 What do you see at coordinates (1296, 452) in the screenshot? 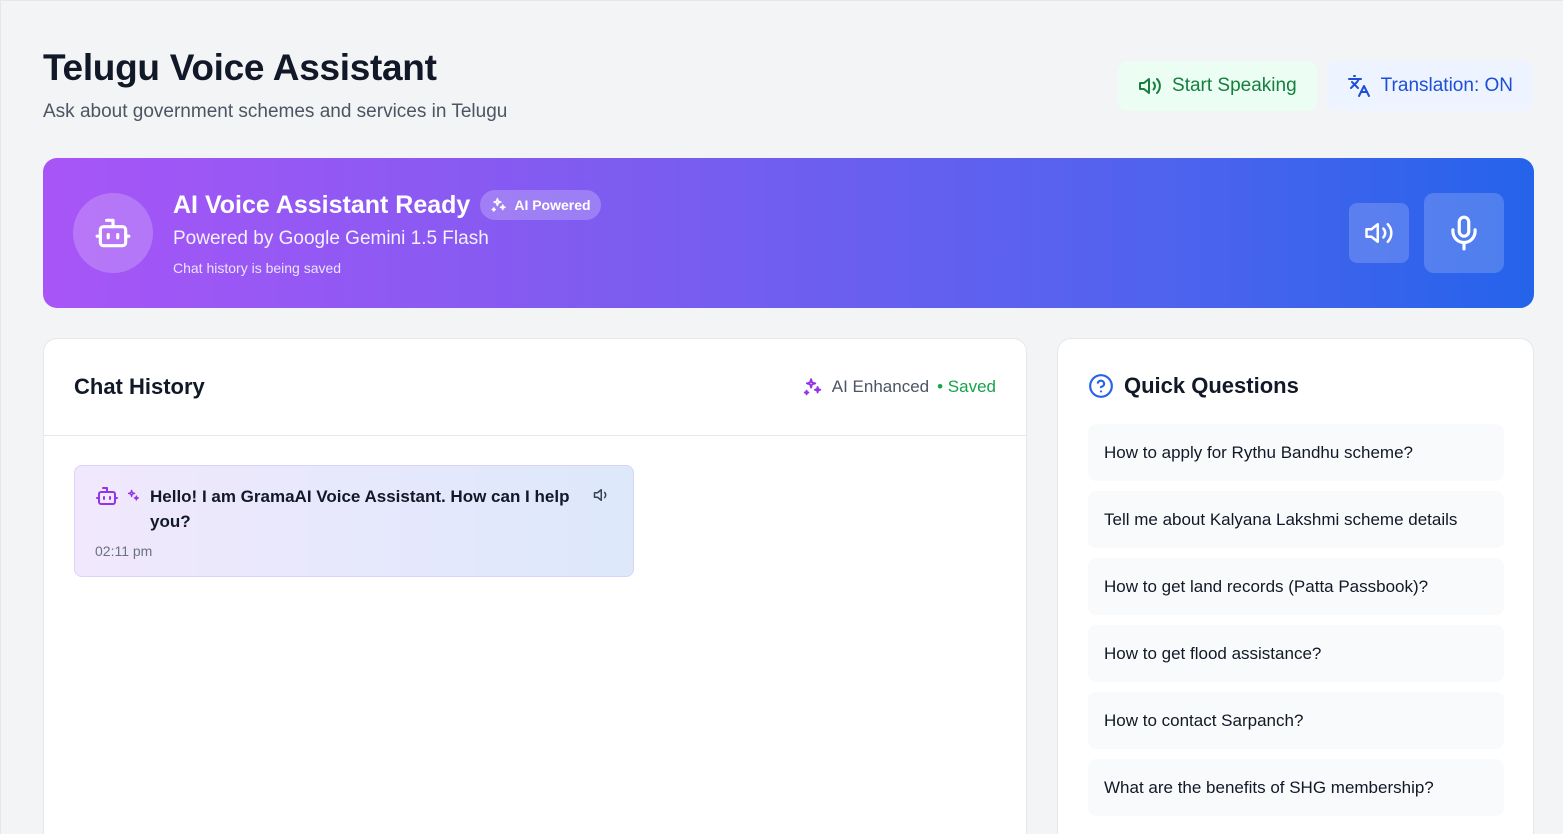
I see `quick-question-item: How to apply for Rythu Bandhu scheme?` at bounding box center [1296, 452].